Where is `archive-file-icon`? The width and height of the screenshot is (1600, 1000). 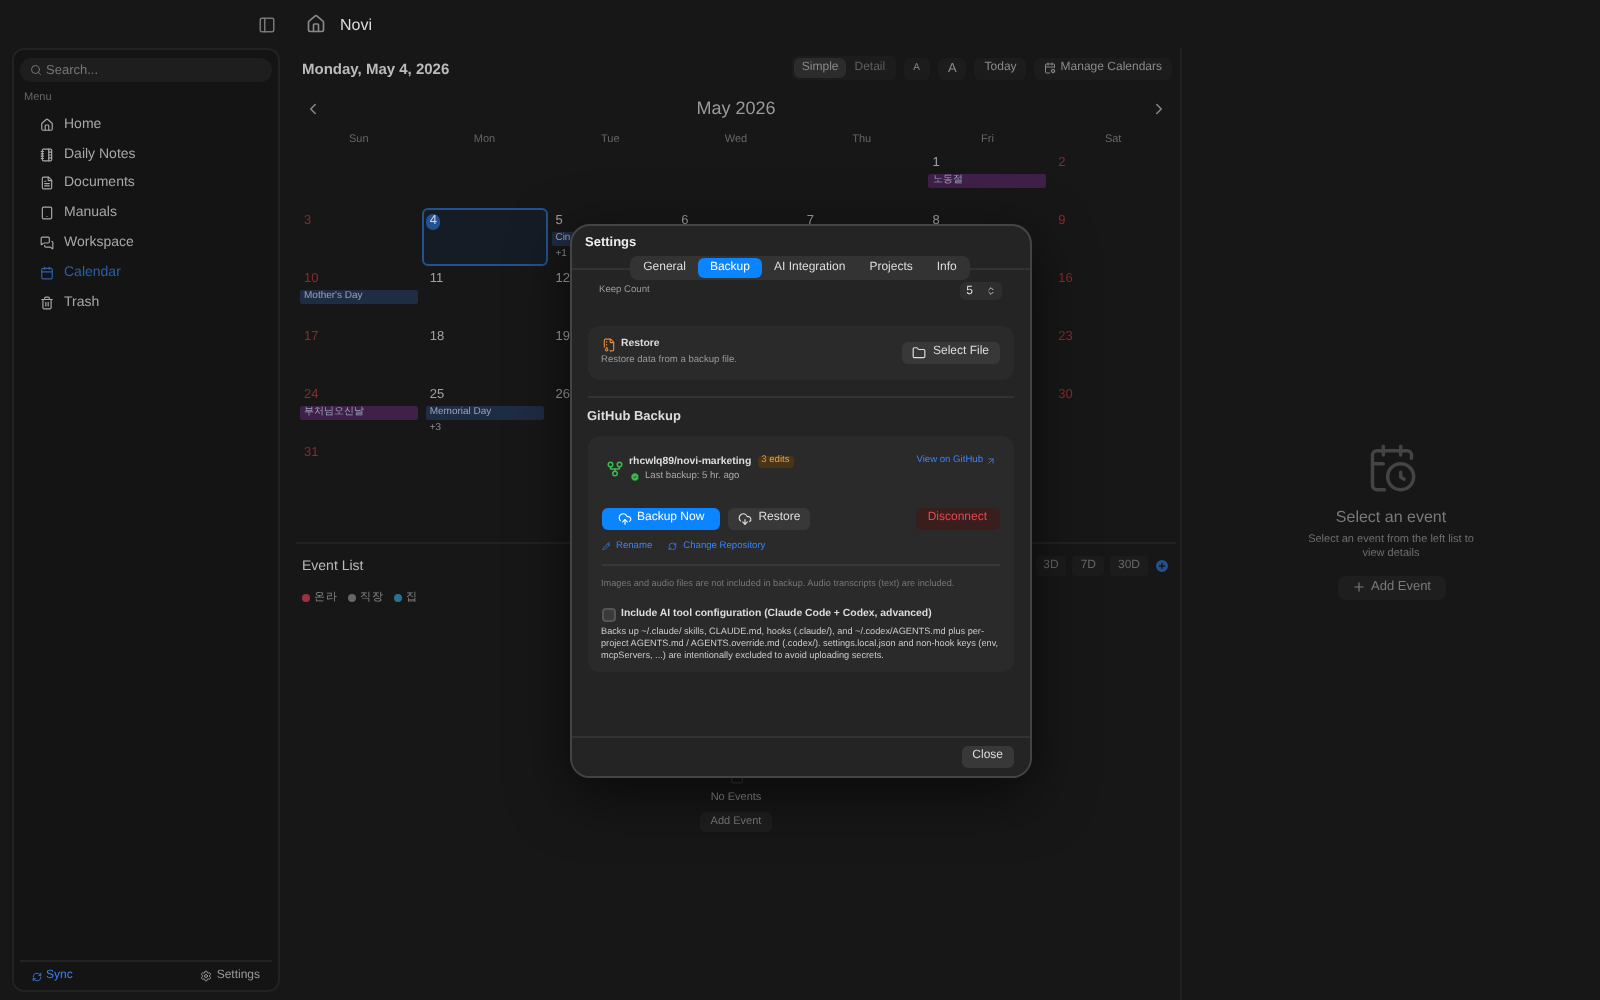 archive-file-icon is located at coordinates (608, 344).